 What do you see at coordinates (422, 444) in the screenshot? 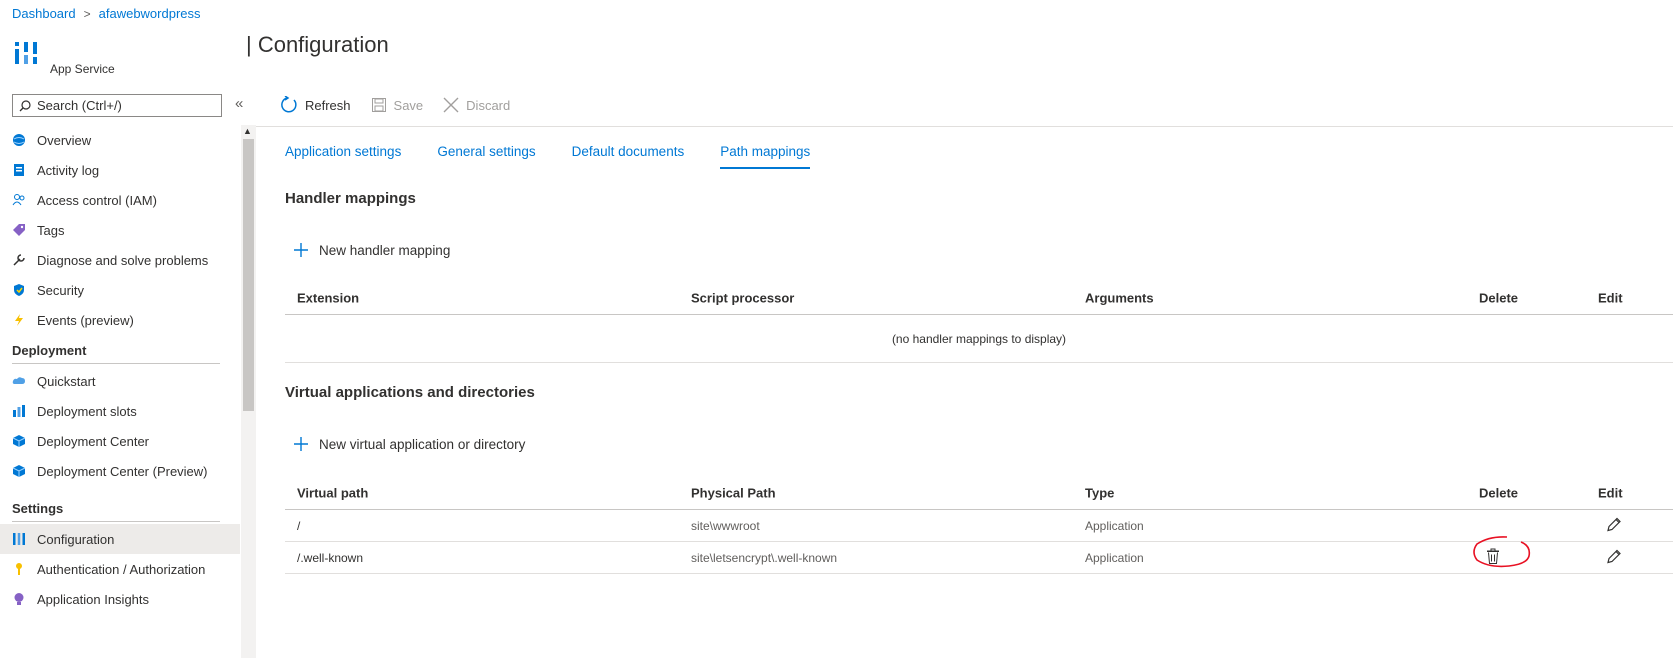
I see `new-virtual-app-label: New virtual application or directory` at bounding box center [422, 444].